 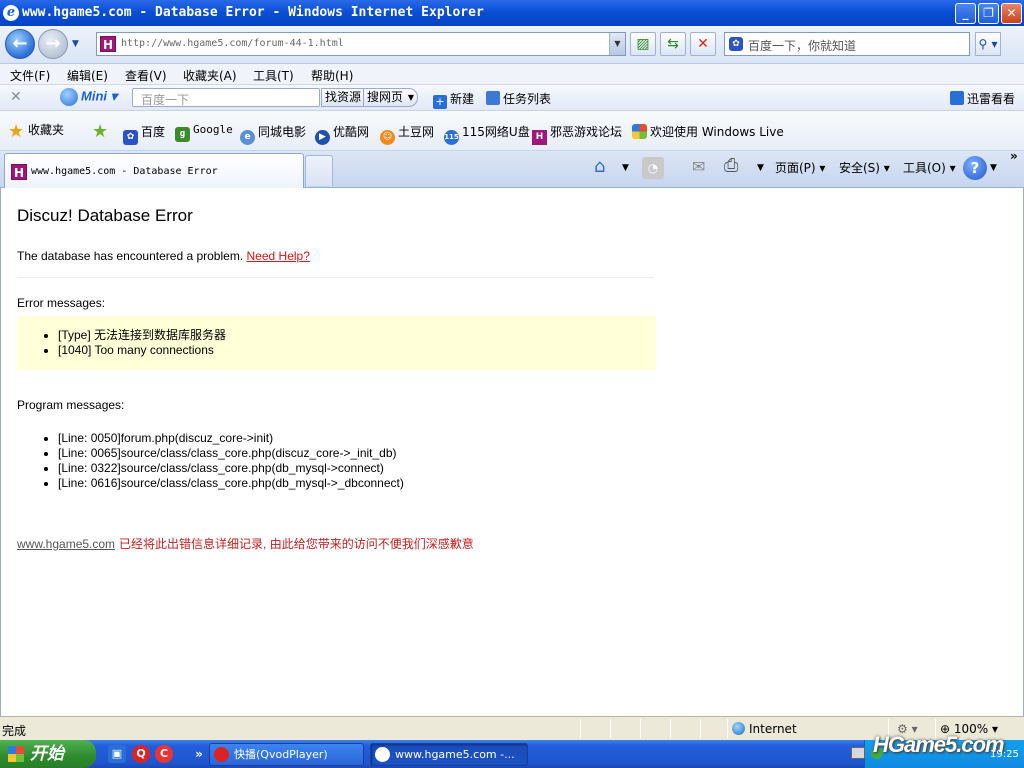 What do you see at coordinates (527, 99) in the screenshot?
I see `task-list-label: 任务列表` at bounding box center [527, 99].